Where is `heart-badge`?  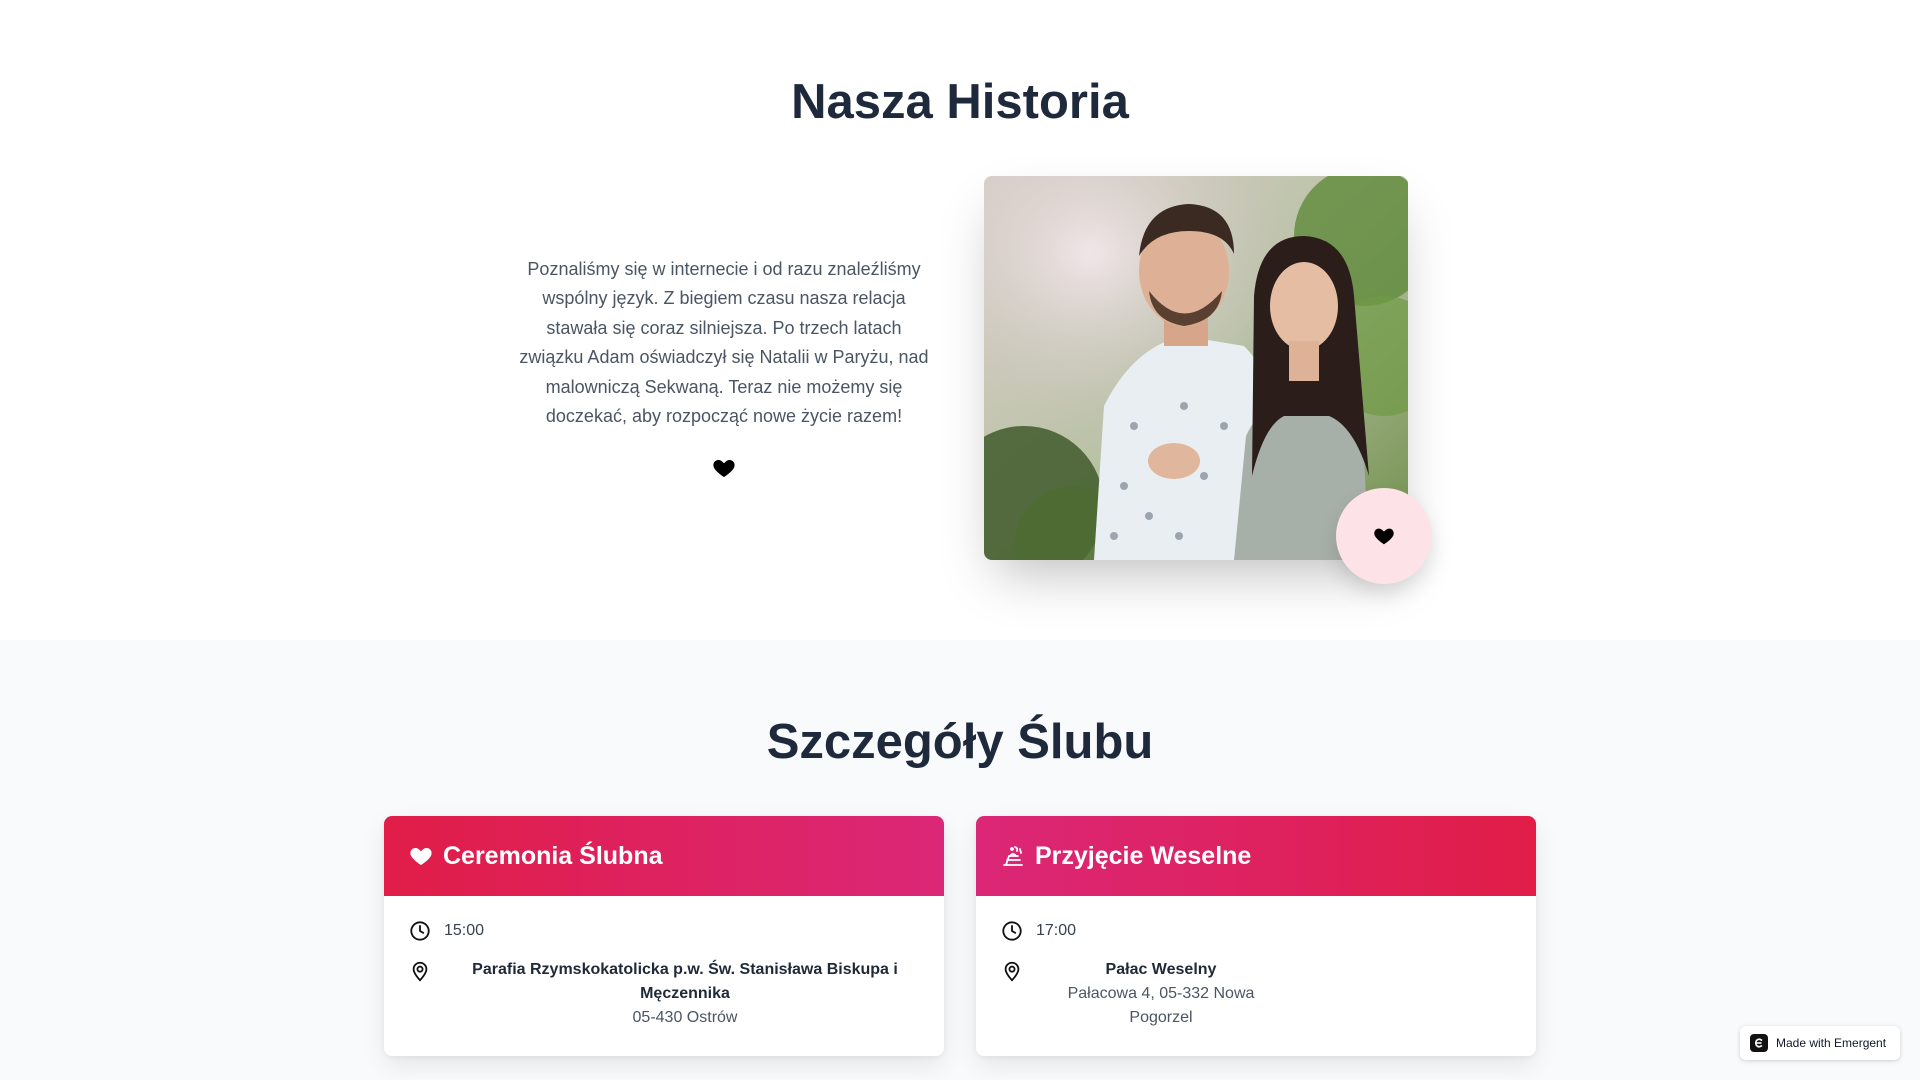
heart-badge is located at coordinates (1384, 536).